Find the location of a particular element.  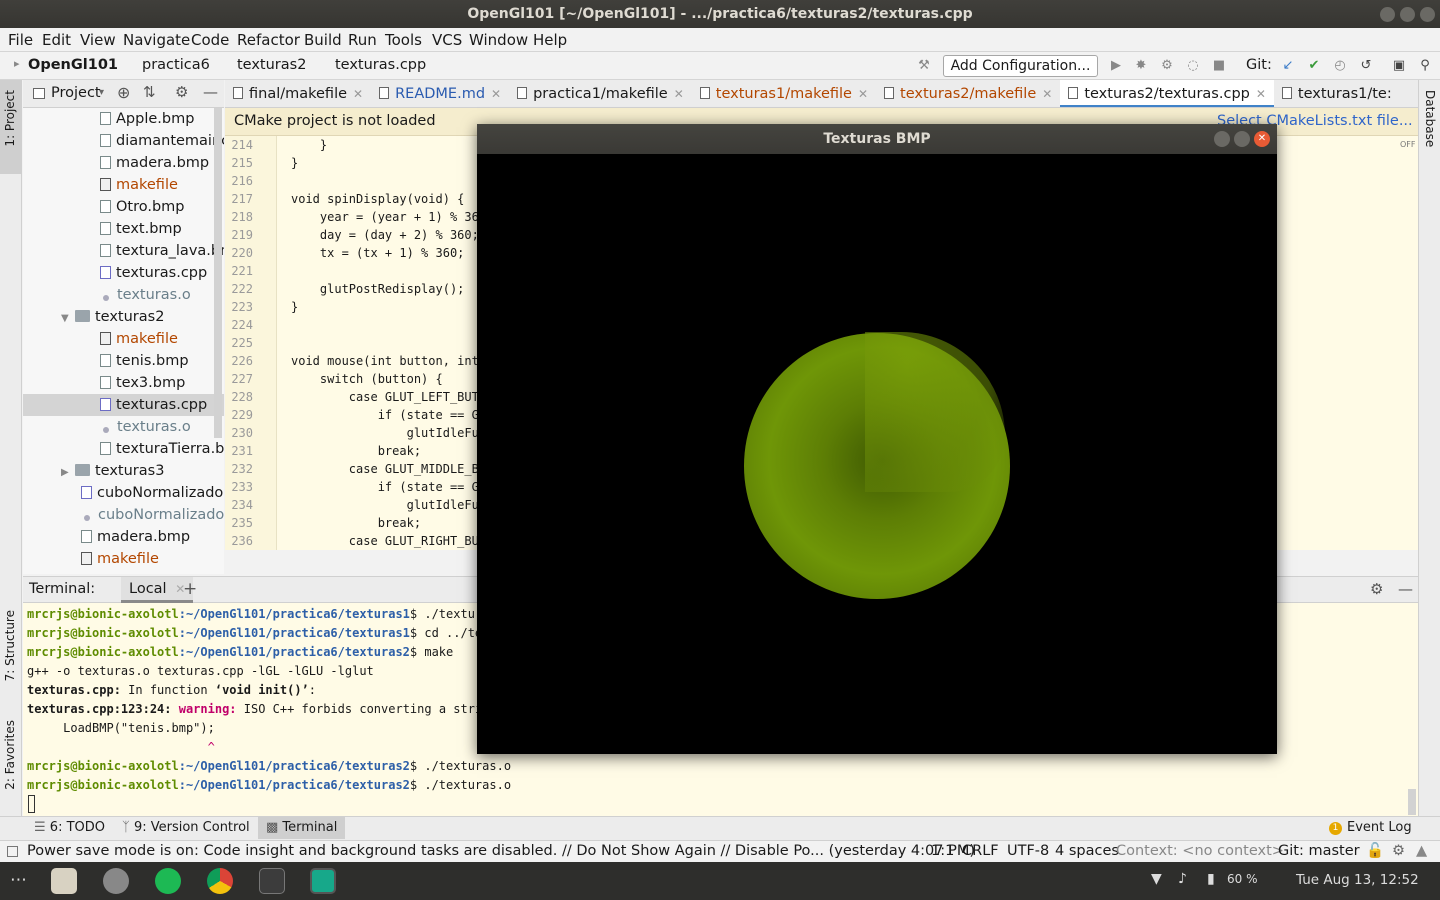

code-line: break; is located at coordinates (356, 523).